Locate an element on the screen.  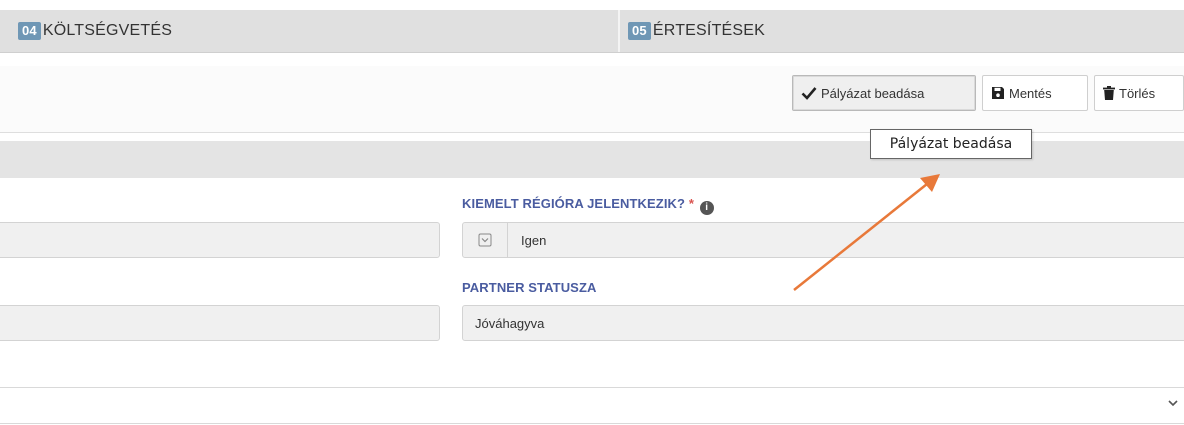
tab-ertesitesek: 05 ÉRTESÍTÉSEK is located at coordinates (696, 31).